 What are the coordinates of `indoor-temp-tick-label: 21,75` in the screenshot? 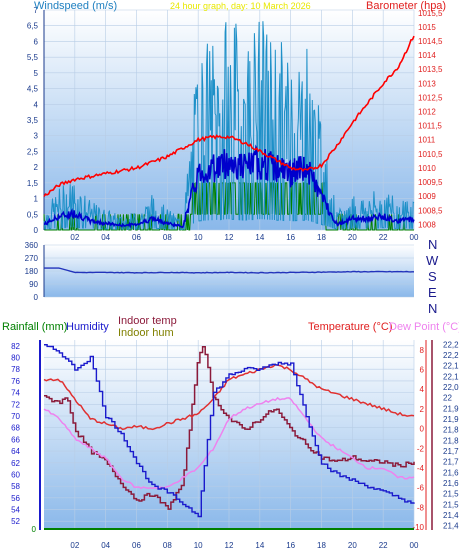 It's located at (451, 451).